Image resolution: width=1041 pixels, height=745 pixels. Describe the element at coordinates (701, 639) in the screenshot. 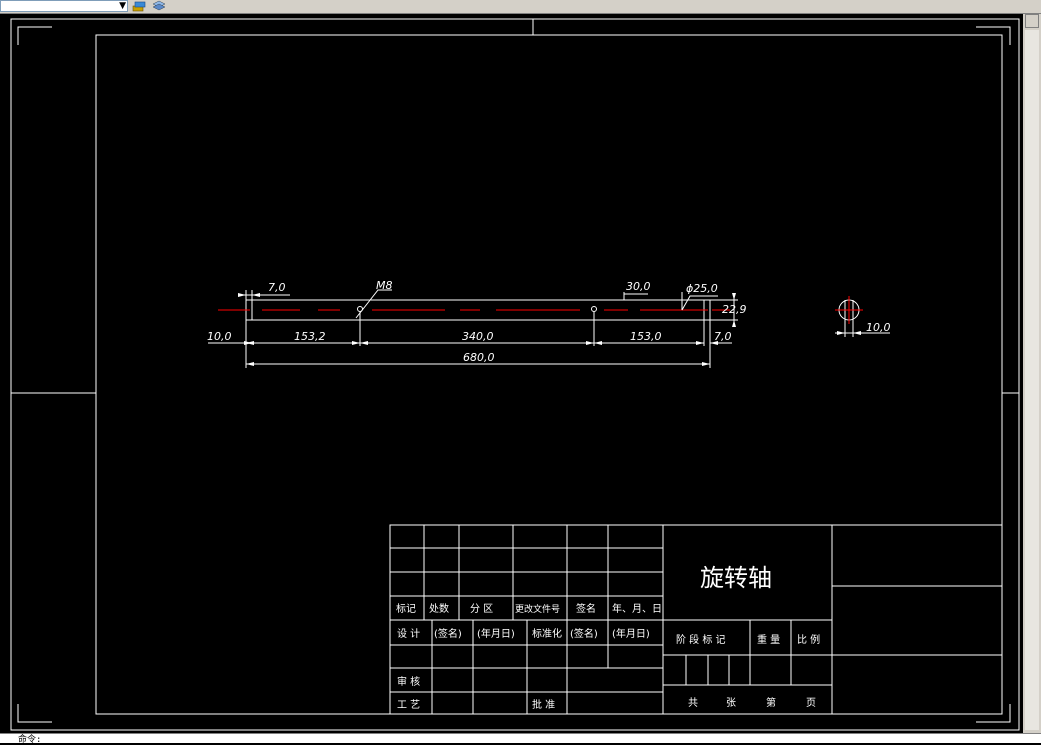

I see `label-stage: 阶 段 标 记` at that location.